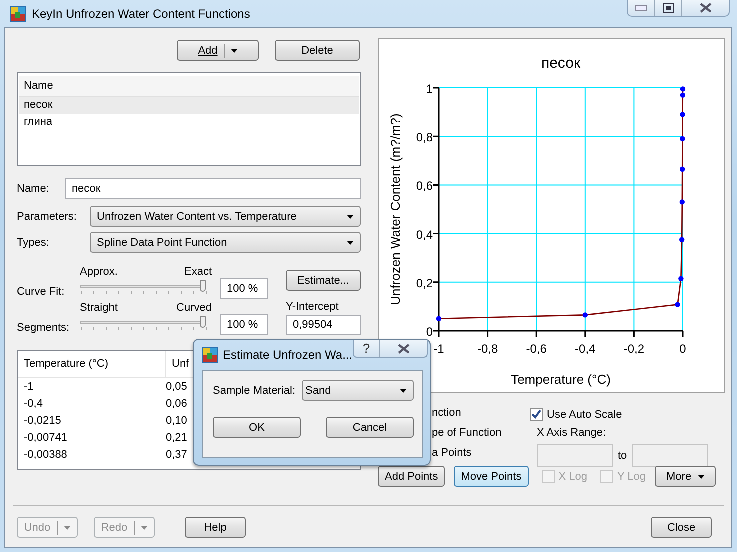 The width and height of the screenshot is (737, 552). What do you see at coordinates (177, 405) in the screenshot?
I see `table-cell: 0,06` at bounding box center [177, 405].